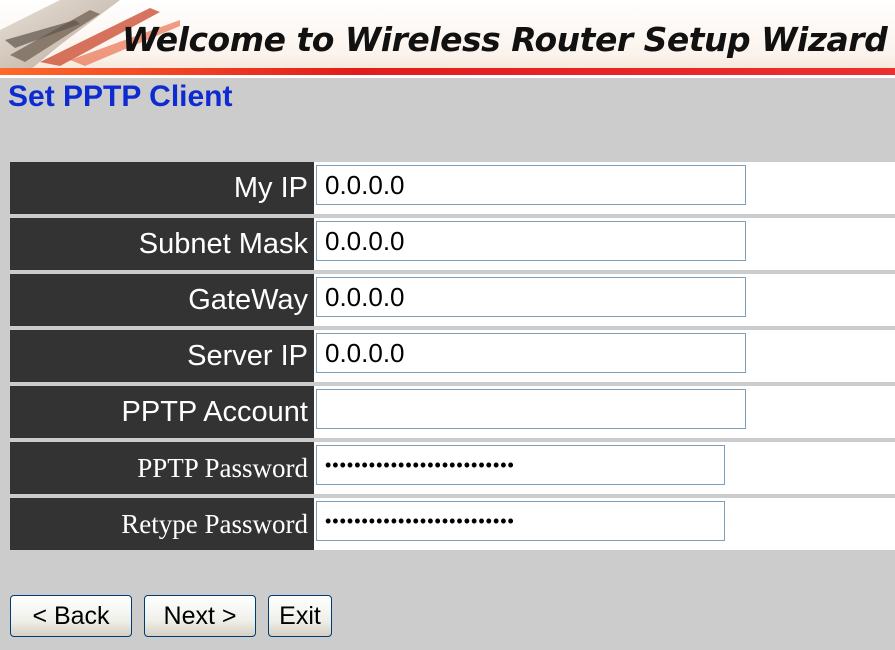 The height and width of the screenshot is (650, 895). I want to click on page-title: Set PPTP Client, so click(120, 96).